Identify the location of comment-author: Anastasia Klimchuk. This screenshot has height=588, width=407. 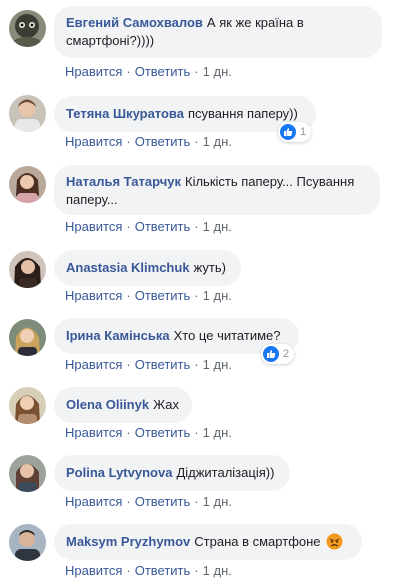
(128, 267).